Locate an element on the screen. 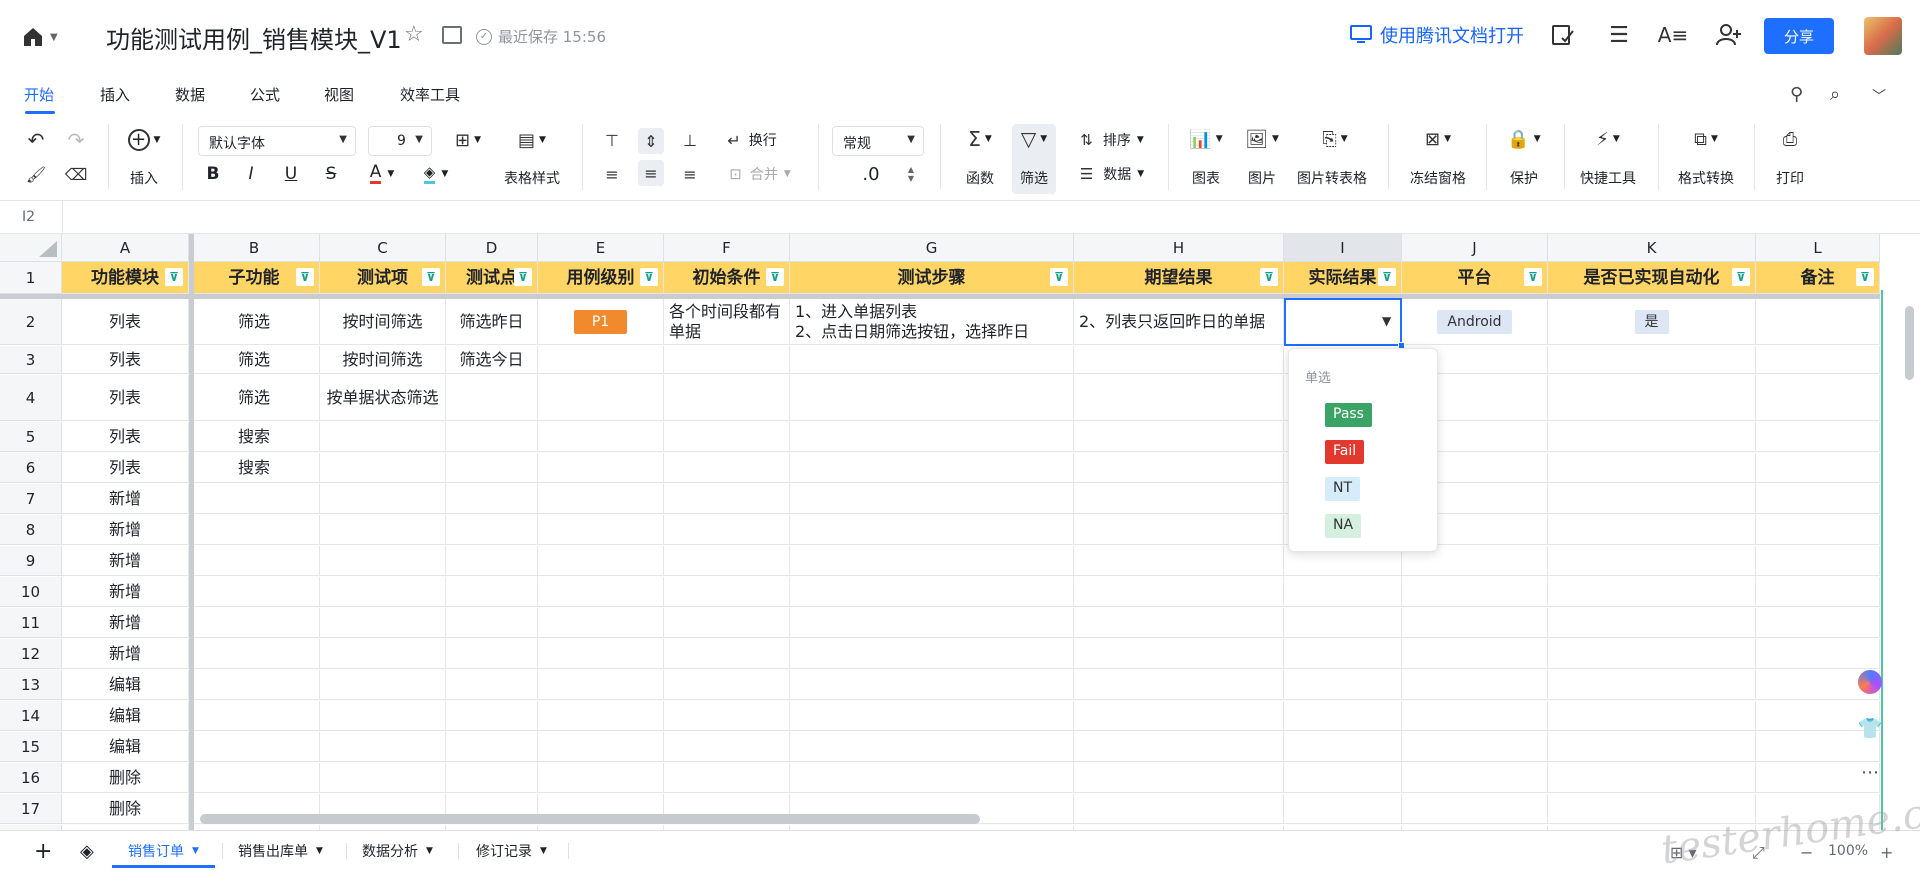 The width and height of the screenshot is (1920, 874). column-header-f: F is located at coordinates (727, 248).